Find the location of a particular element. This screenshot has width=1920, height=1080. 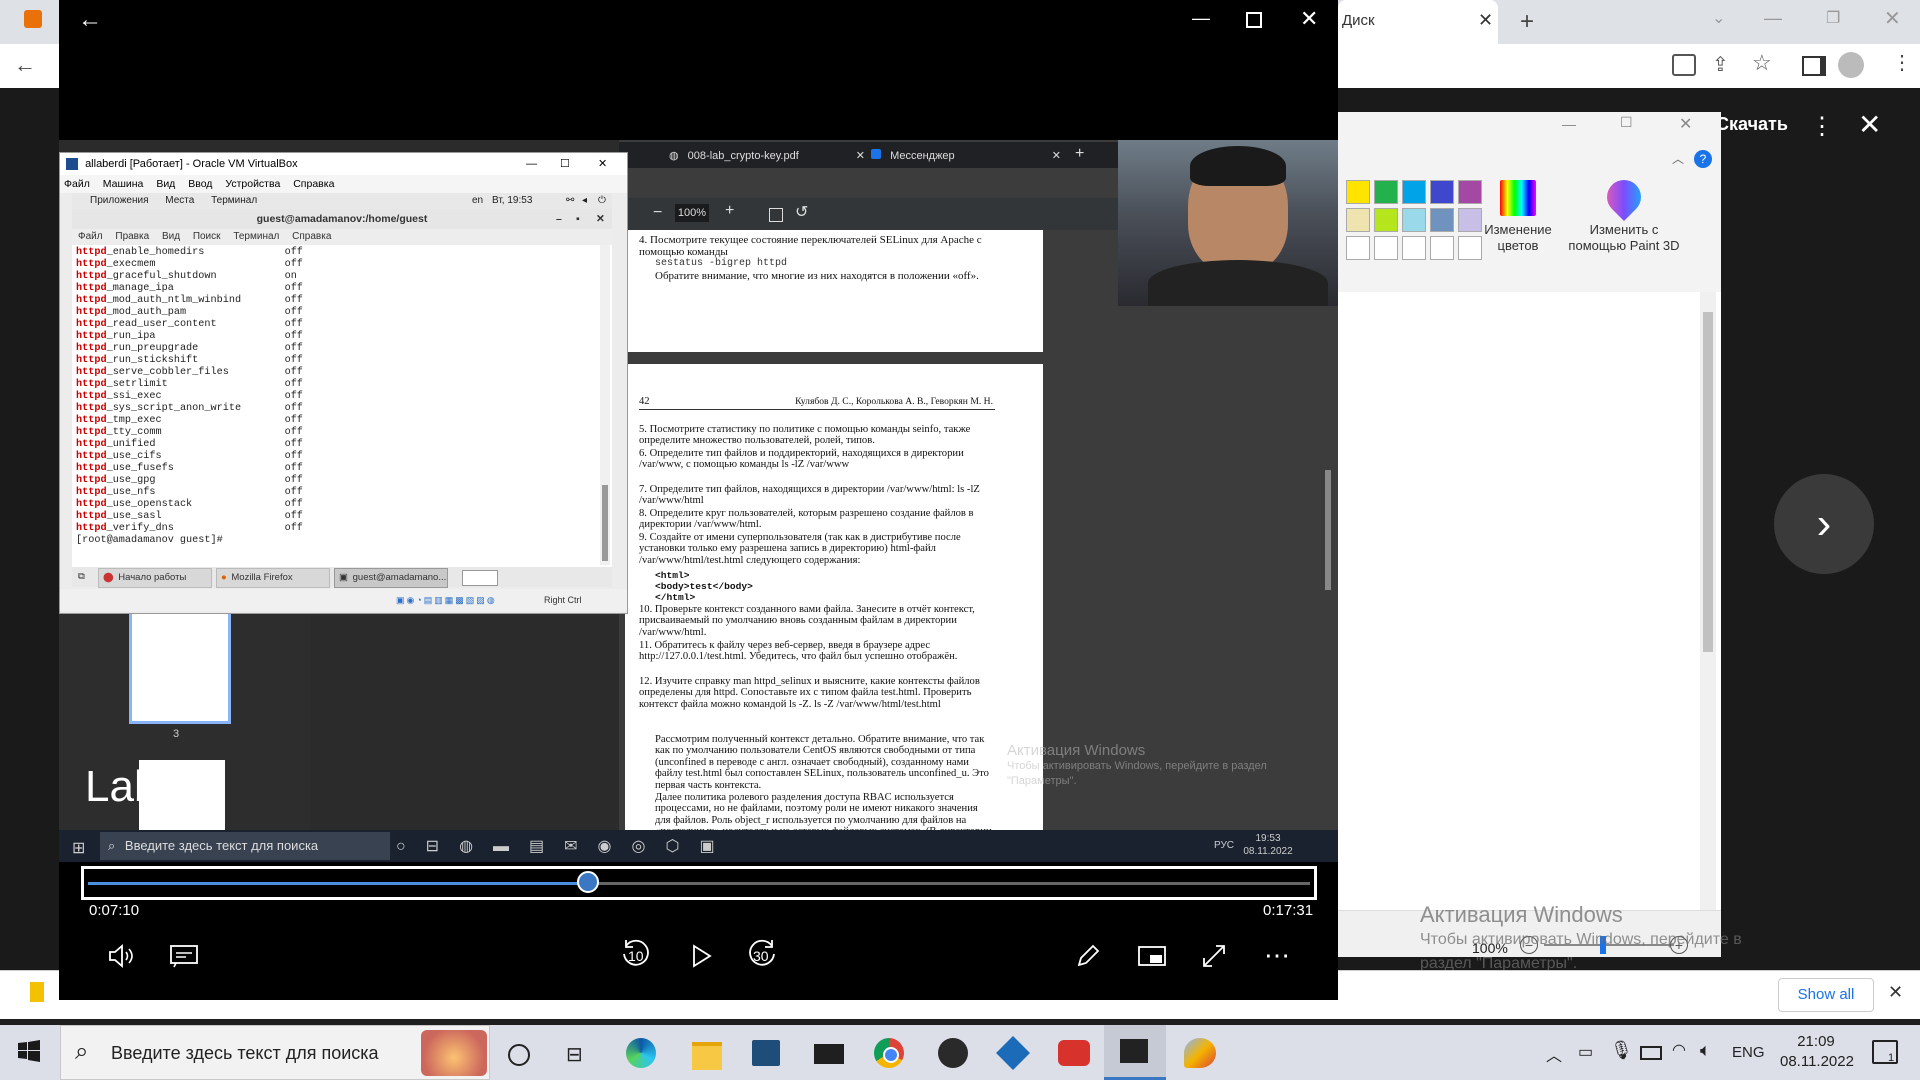

pdf-scrollbar is located at coordinates (1328, 530).